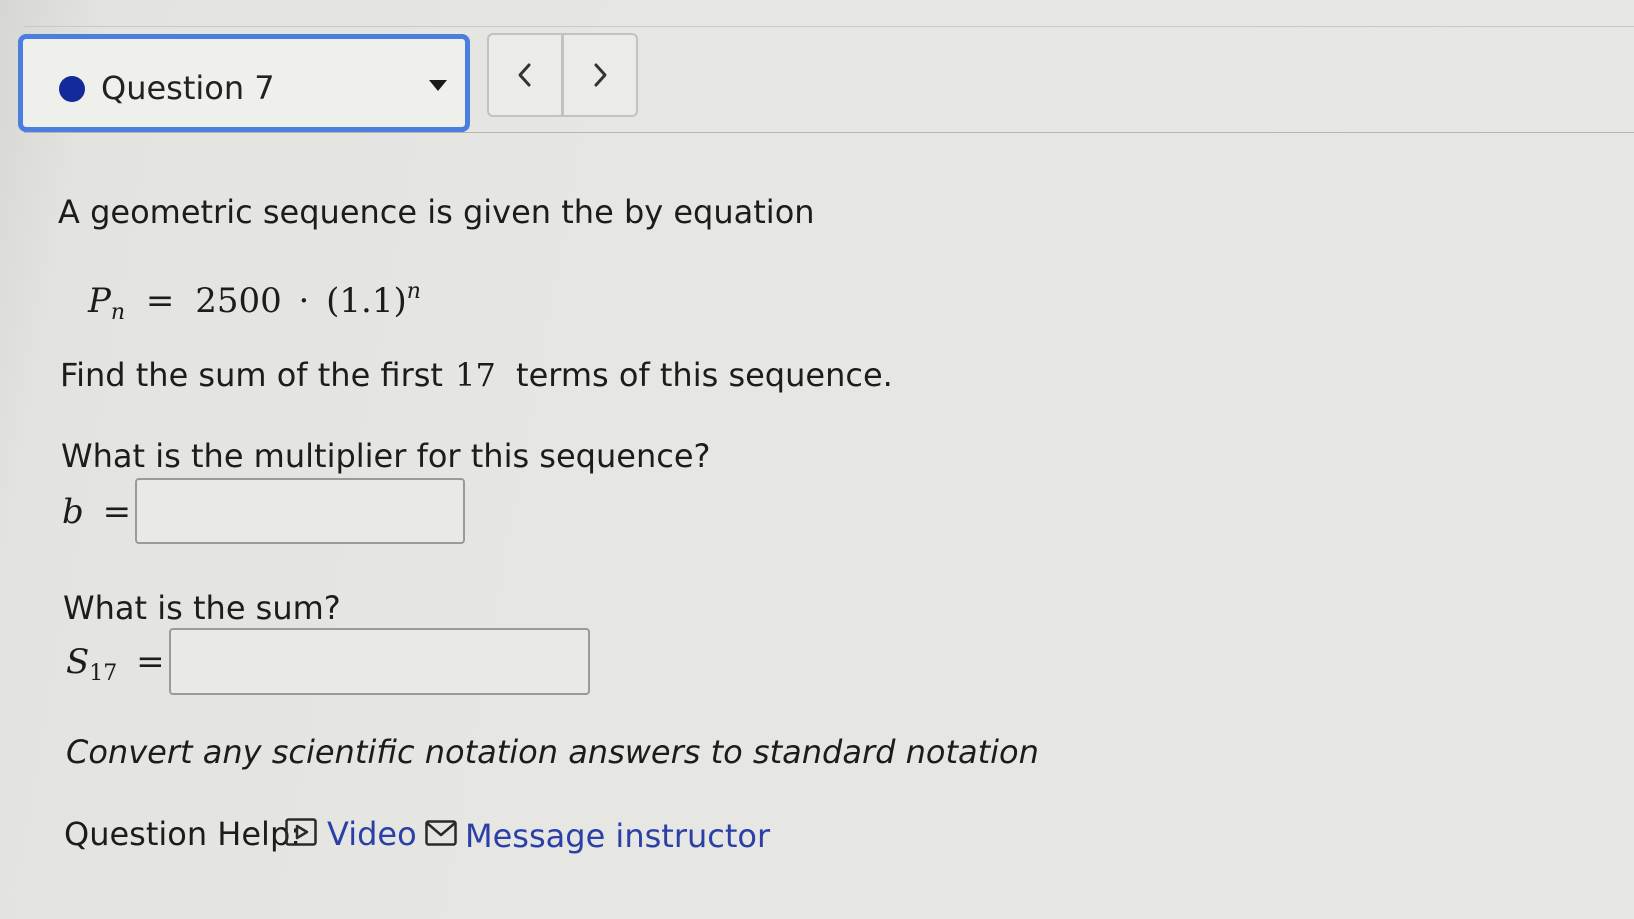 The height and width of the screenshot is (919, 1634). I want to click on status-dot-icon, so click(72, 89).